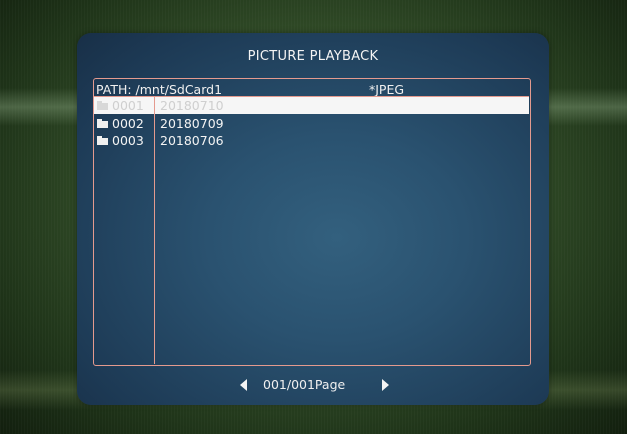  I want to click on folder-date: 20180706, so click(192, 140).